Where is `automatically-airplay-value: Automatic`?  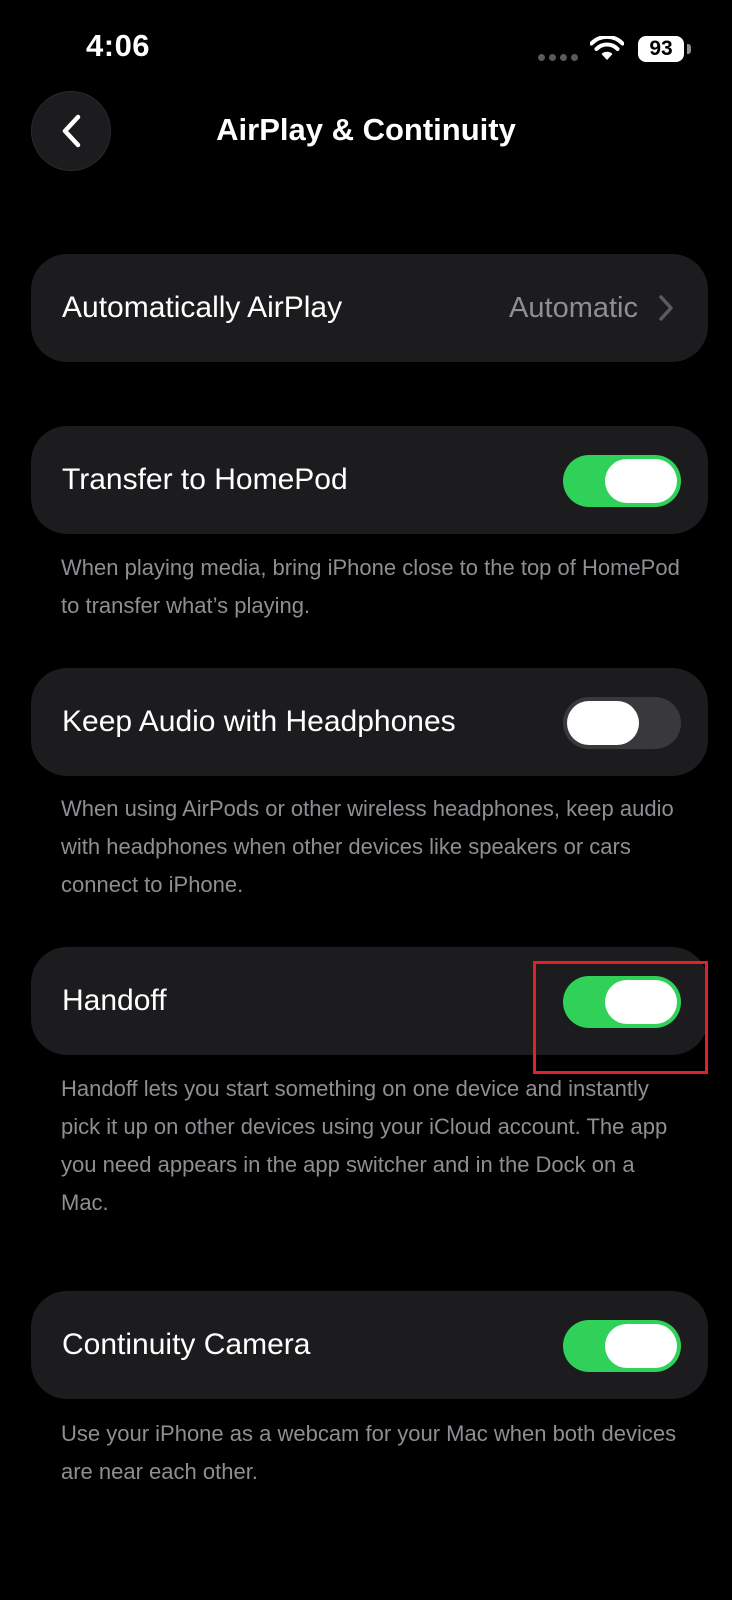
automatically-airplay-value: Automatic is located at coordinates (573, 308).